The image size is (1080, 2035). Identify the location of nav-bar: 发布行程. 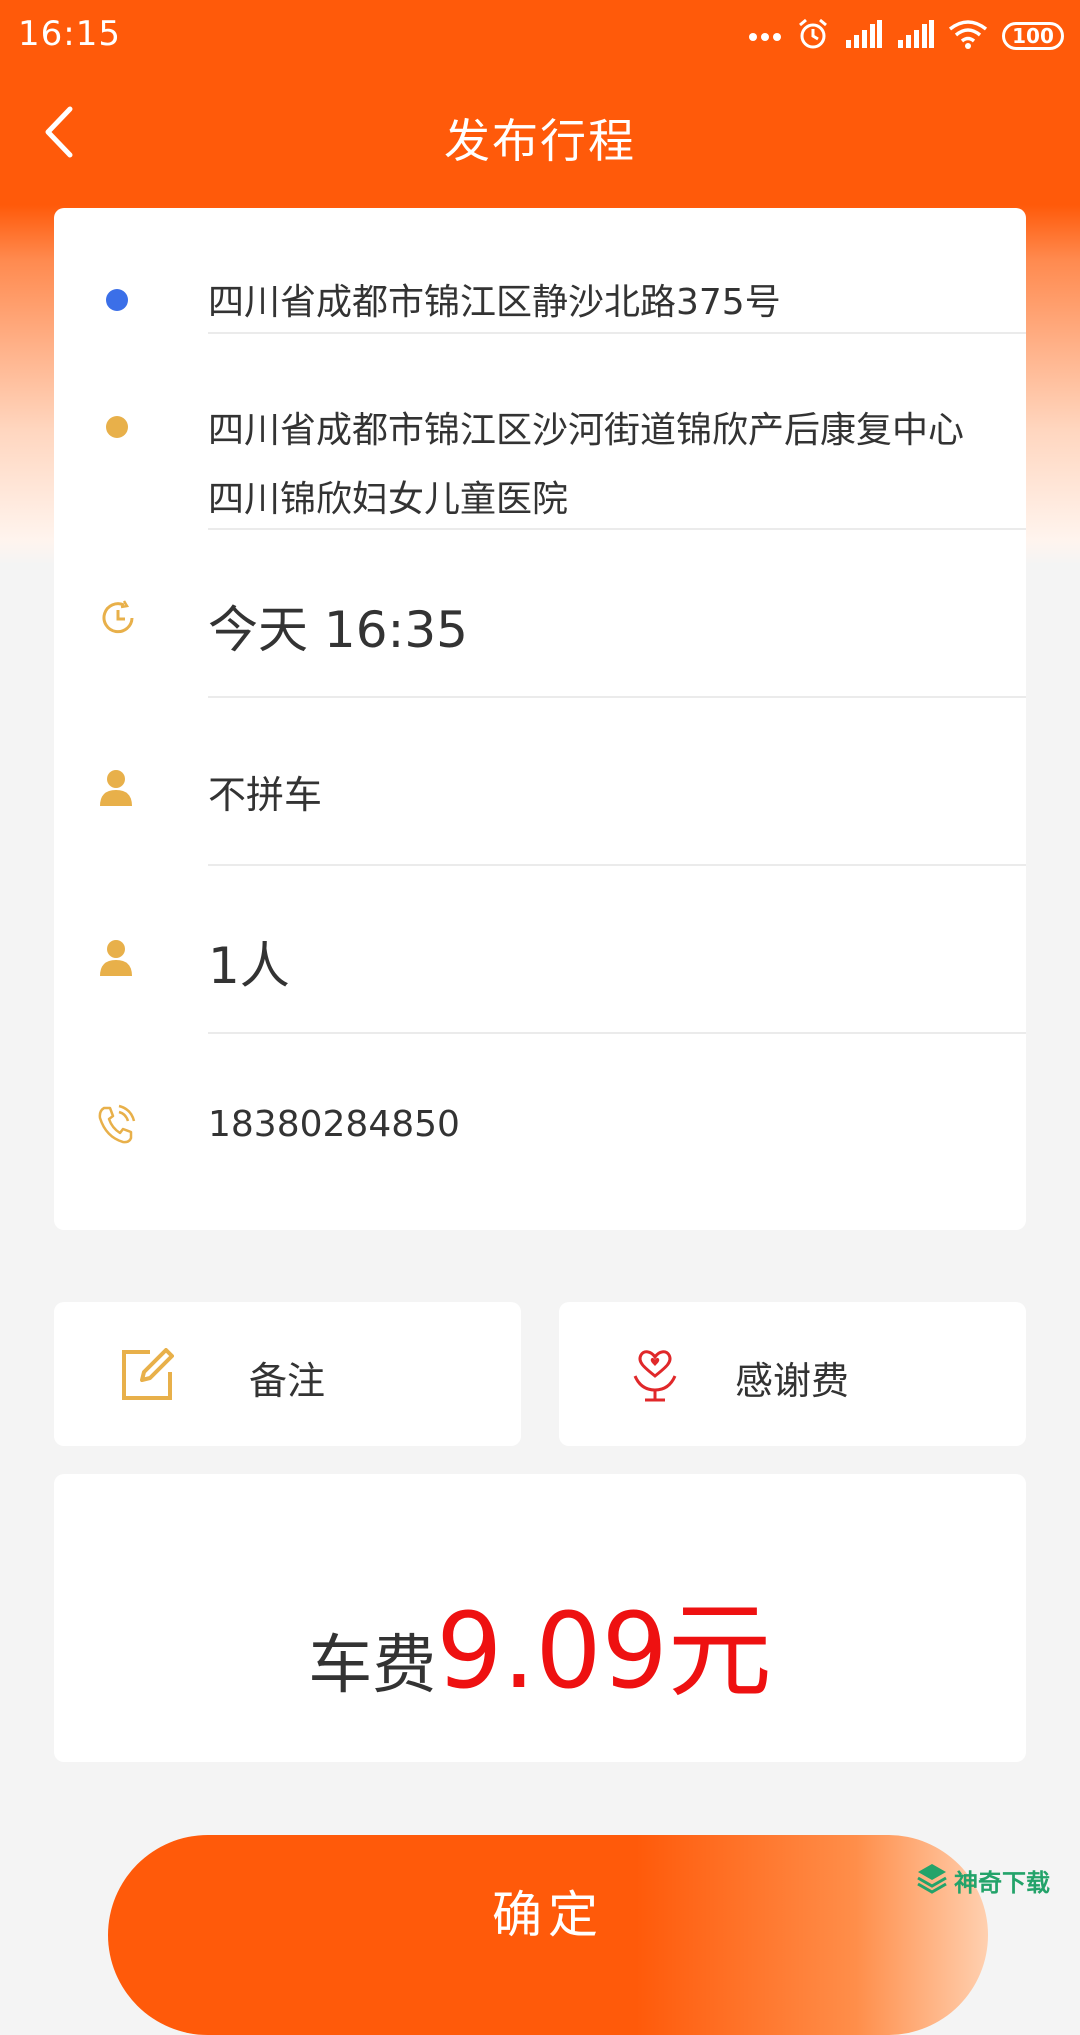
(540, 140).